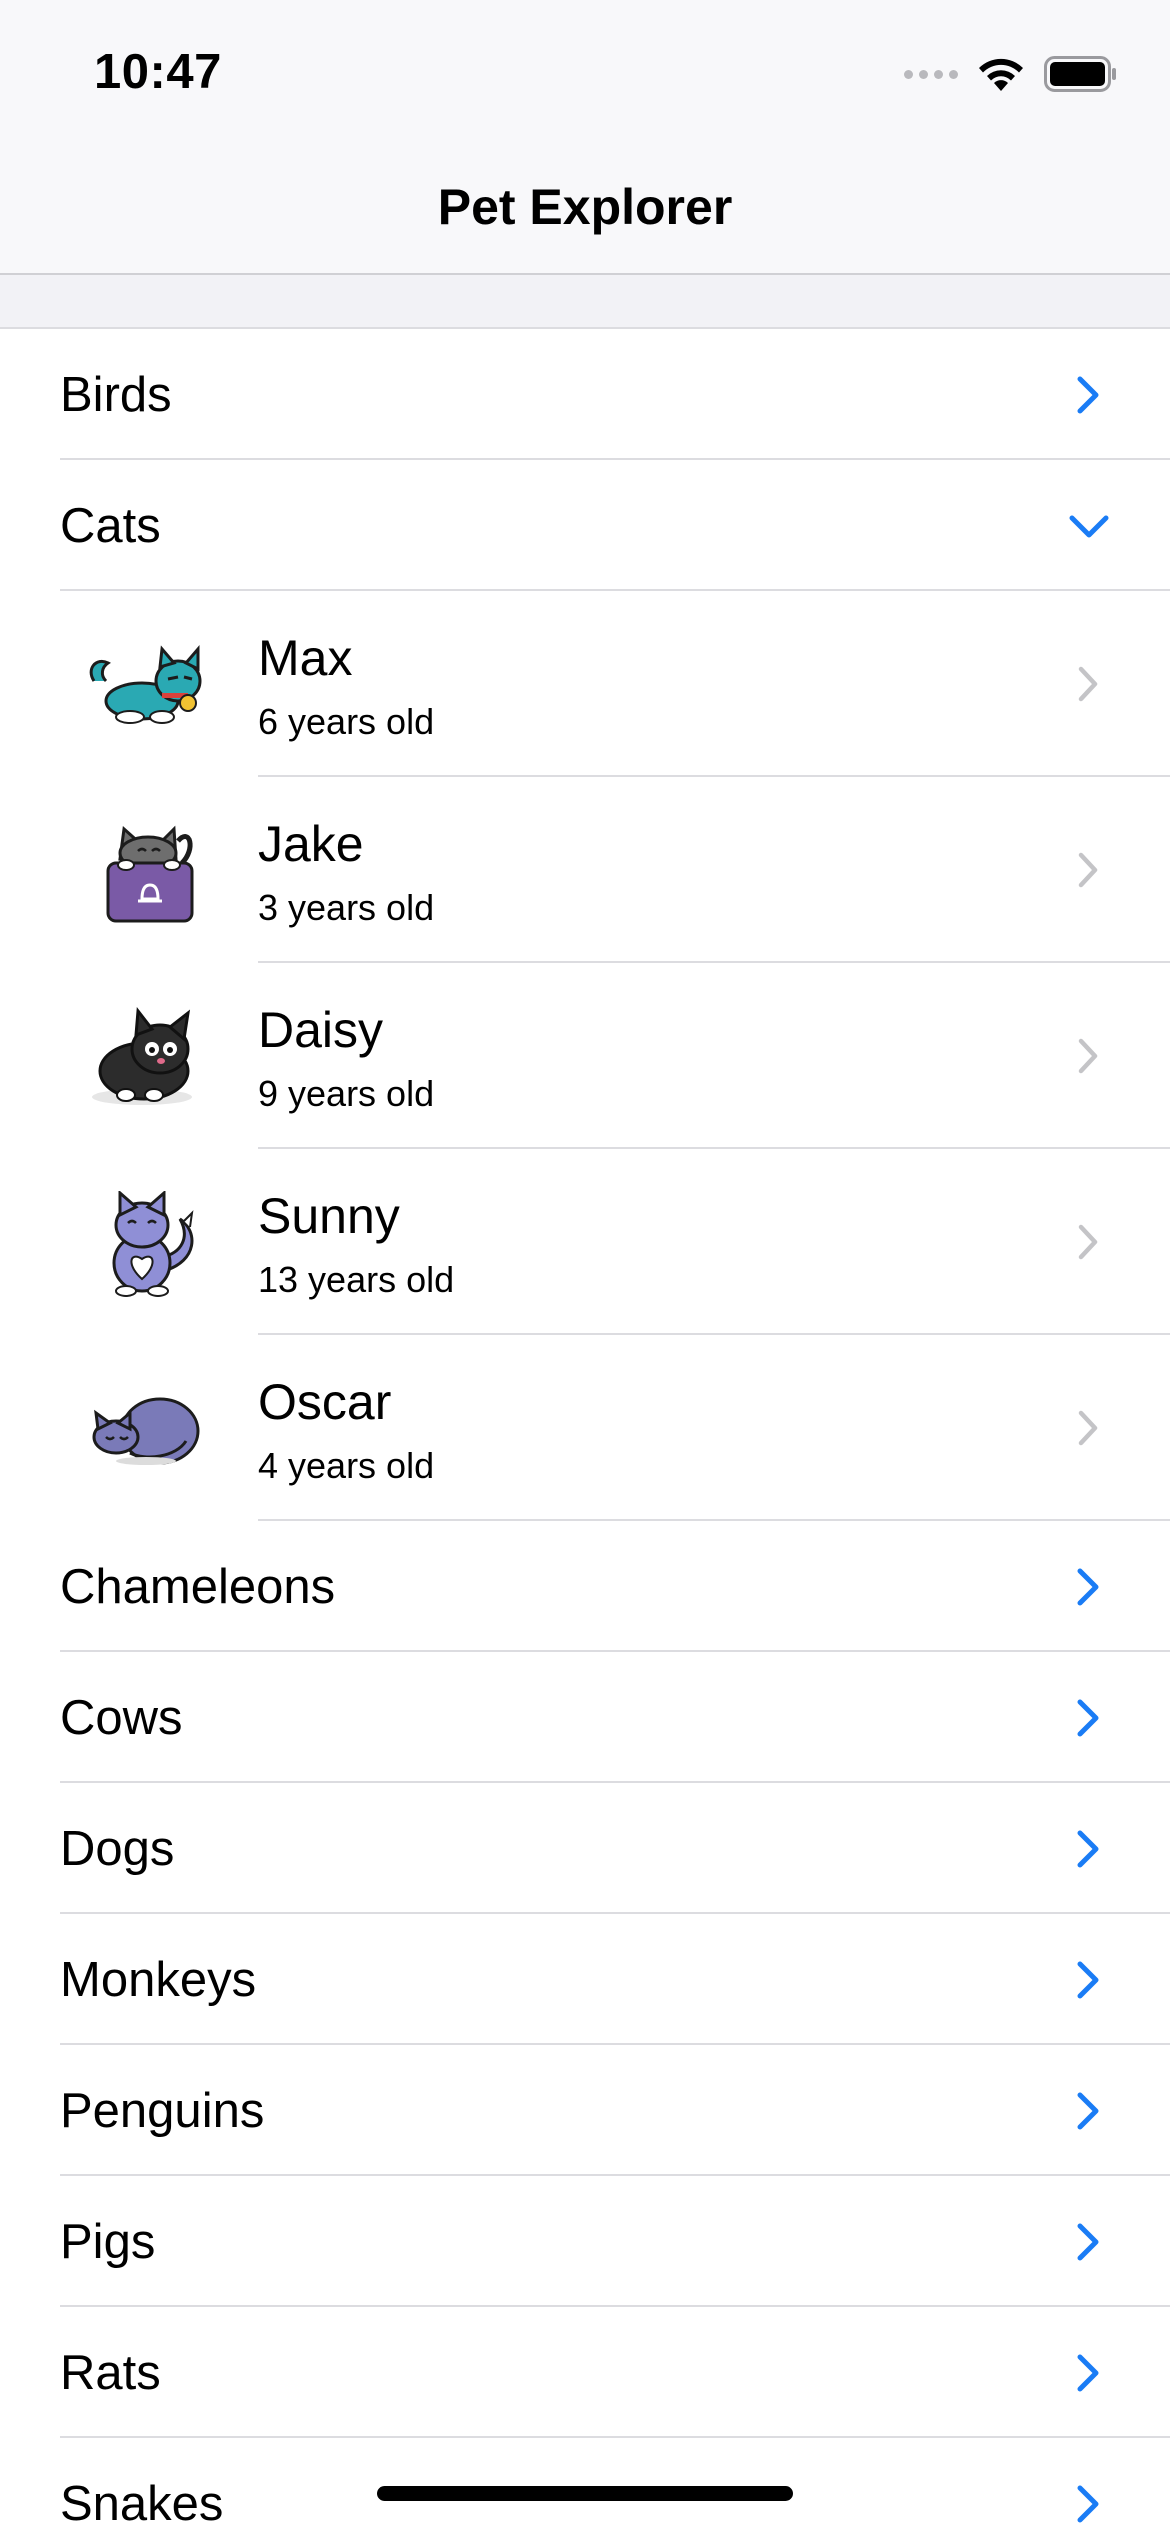 Image resolution: width=1170 pixels, height=2532 pixels. I want to click on category-label: Chameleons, so click(198, 1586).